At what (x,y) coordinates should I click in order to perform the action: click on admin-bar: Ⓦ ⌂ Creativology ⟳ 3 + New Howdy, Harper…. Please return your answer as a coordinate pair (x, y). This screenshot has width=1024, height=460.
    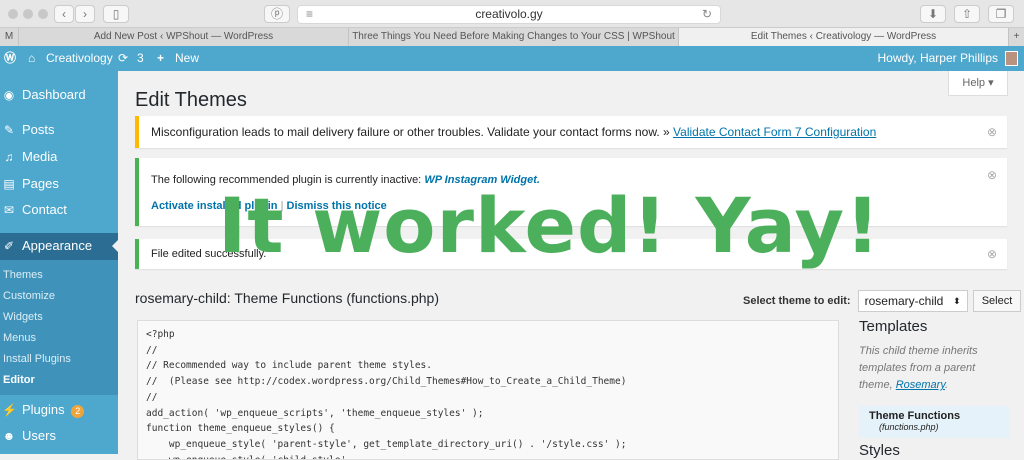
    Looking at the image, I should click on (512, 58).